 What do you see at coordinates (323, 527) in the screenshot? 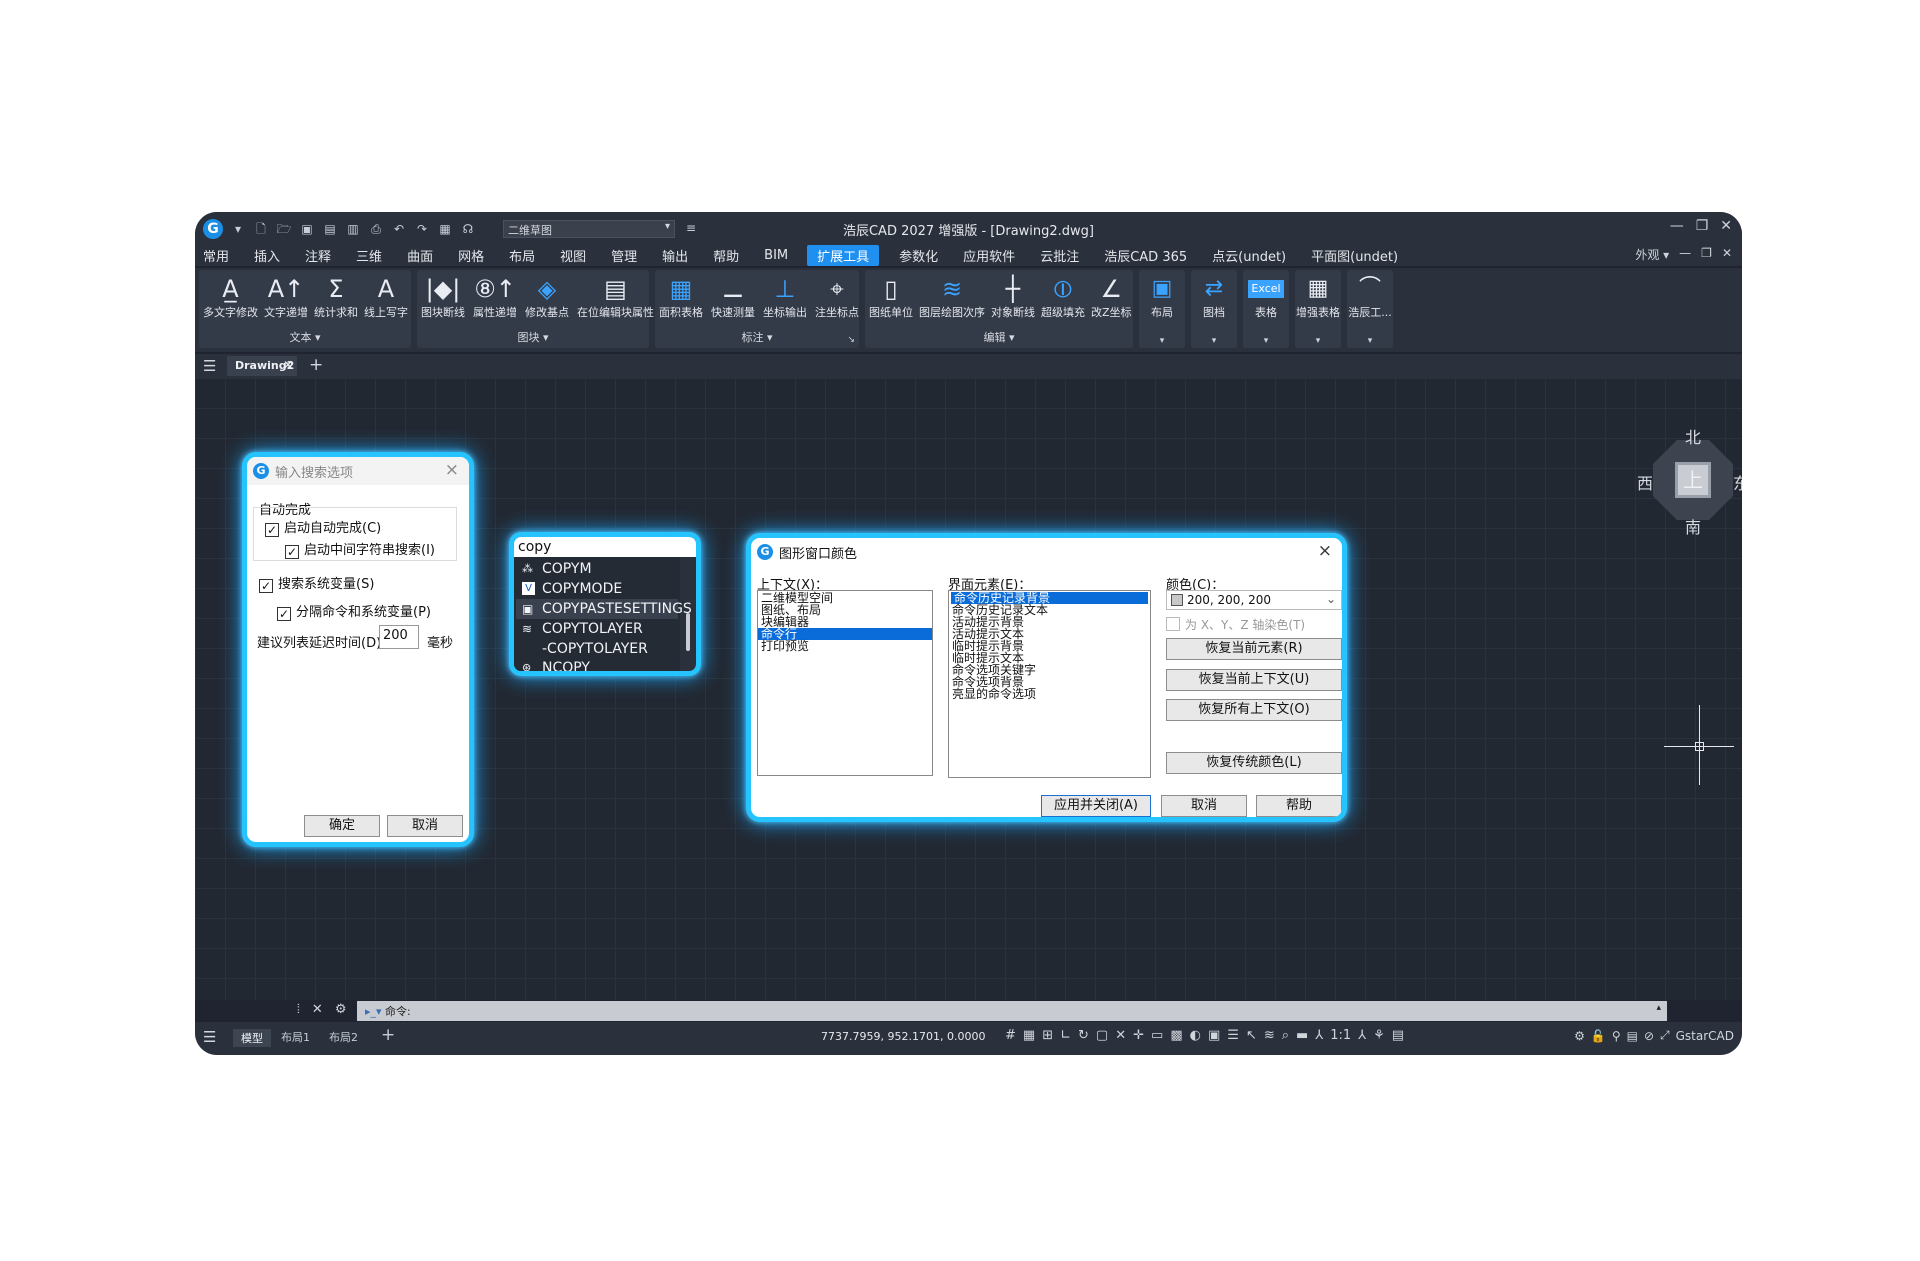
I see `autocomplete-option: ✓ 启动自动完成(C)` at bounding box center [323, 527].